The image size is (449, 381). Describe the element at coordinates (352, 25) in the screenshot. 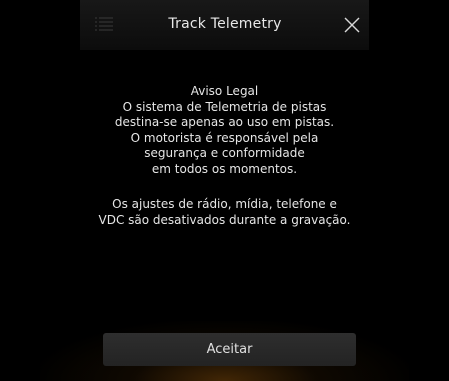

I see `close-icon` at that location.